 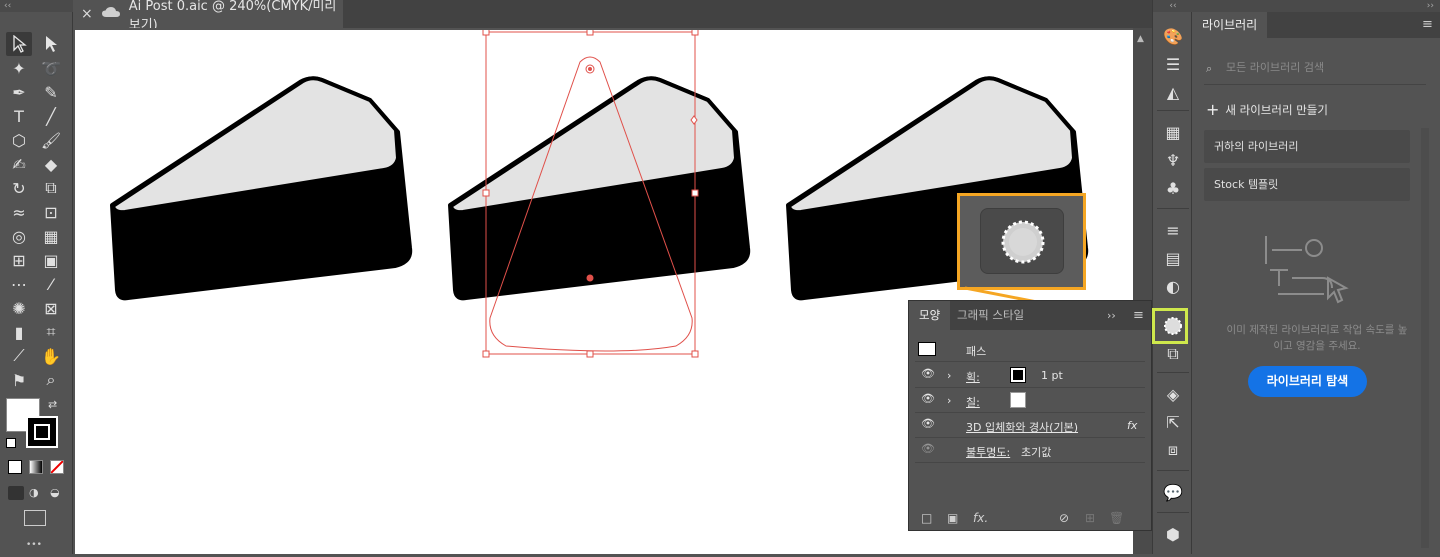 What do you see at coordinates (1173, 534) in the screenshot?
I see `3d-materials-icon: ⬢` at bounding box center [1173, 534].